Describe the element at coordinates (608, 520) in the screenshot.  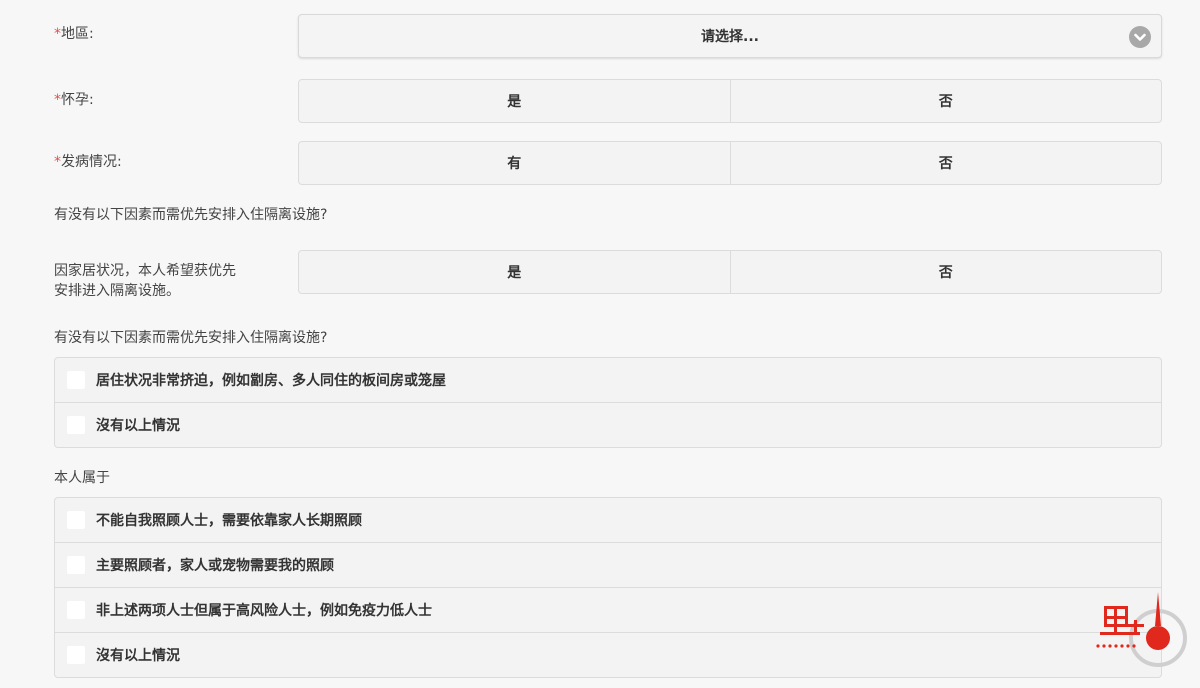
I see `self-dependent-option: 不能自我照顾人士，需要依靠家人长期照顾` at that location.